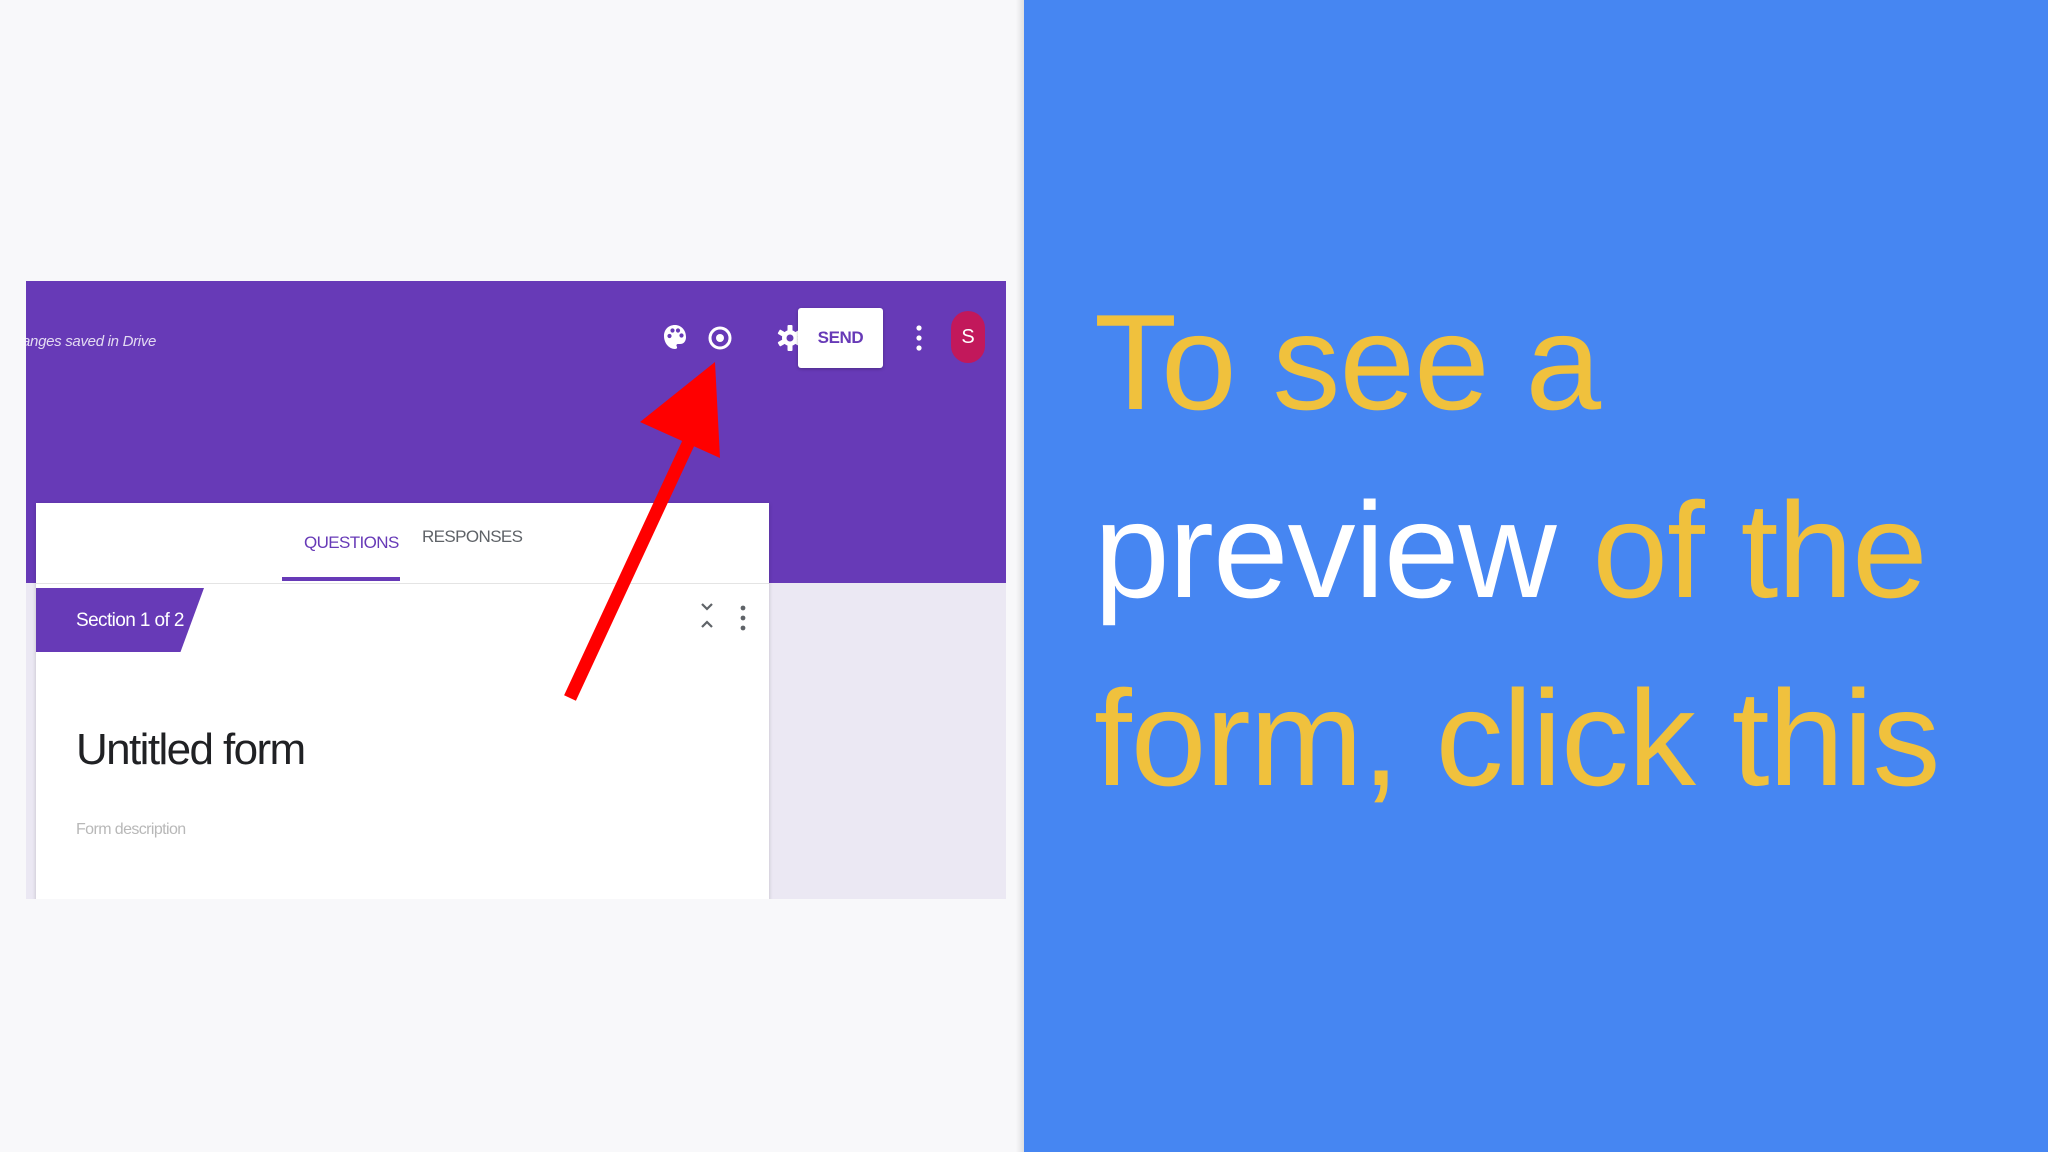  What do you see at coordinates (1020, 576) in the screenshot?
I see `panel-divider-shadow` at bounding box center [1020, 576].